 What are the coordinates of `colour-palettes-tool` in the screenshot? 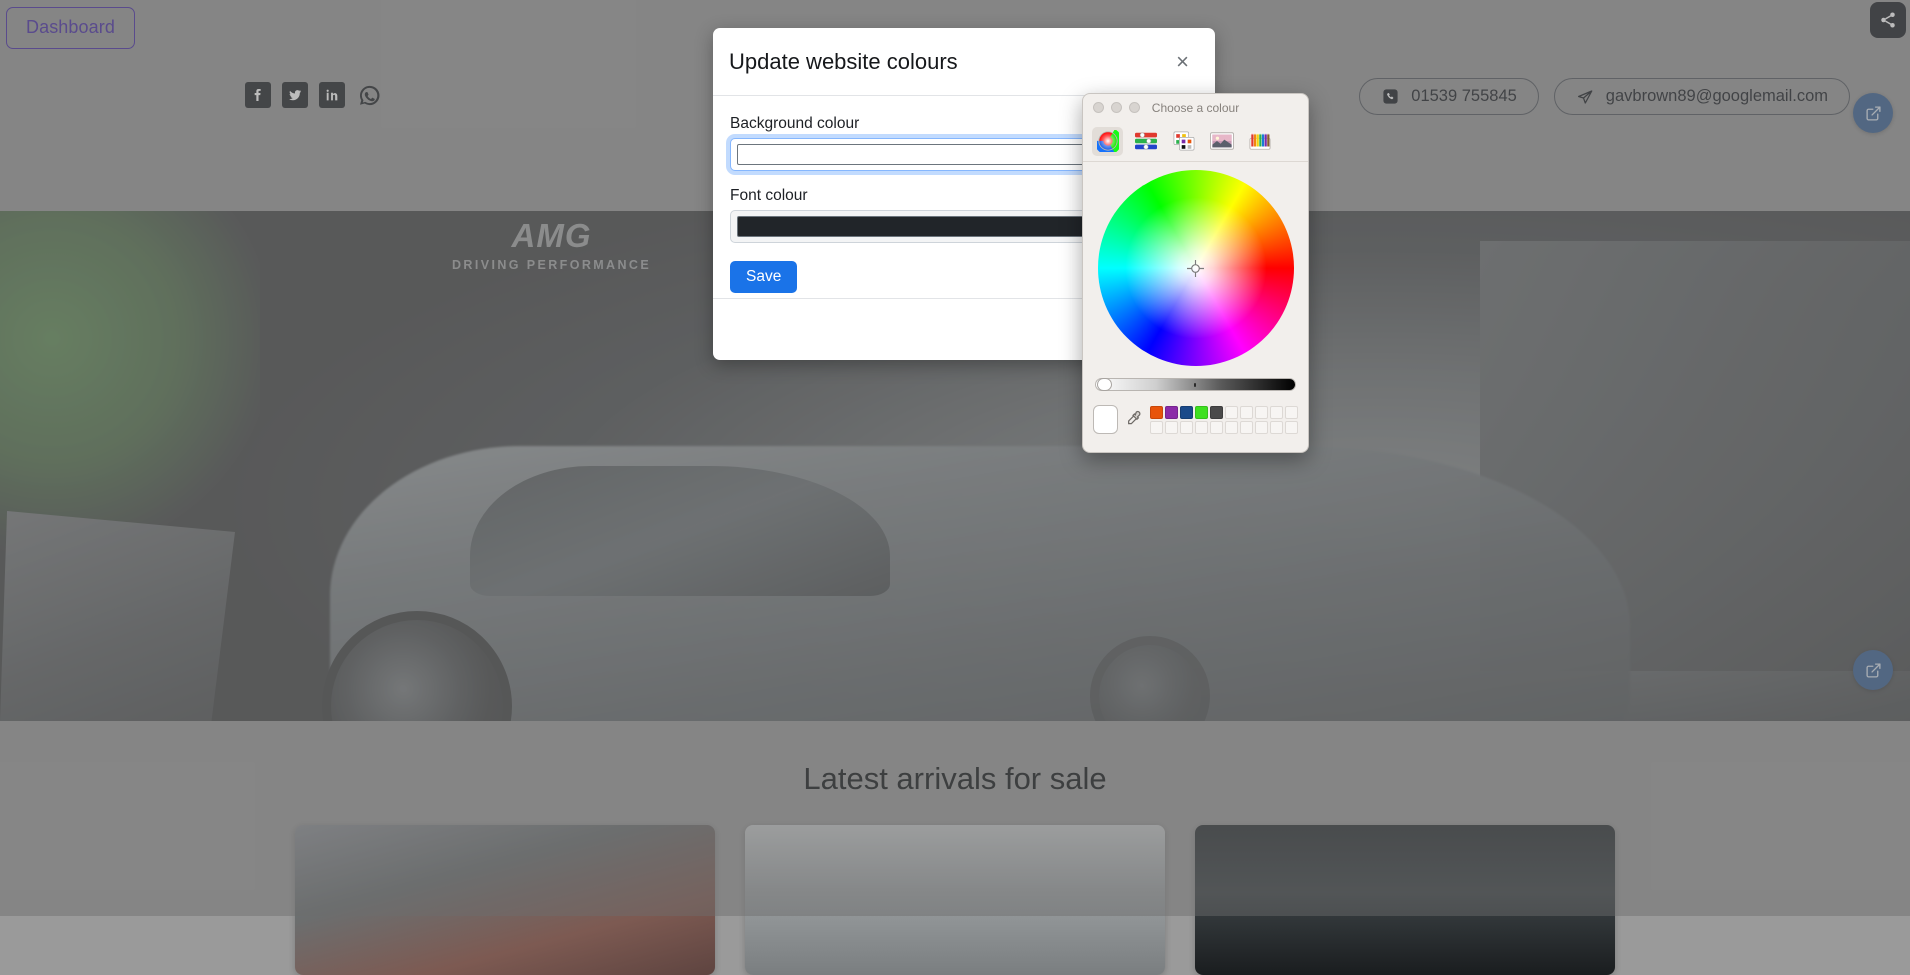 It's located at (1183, 141).